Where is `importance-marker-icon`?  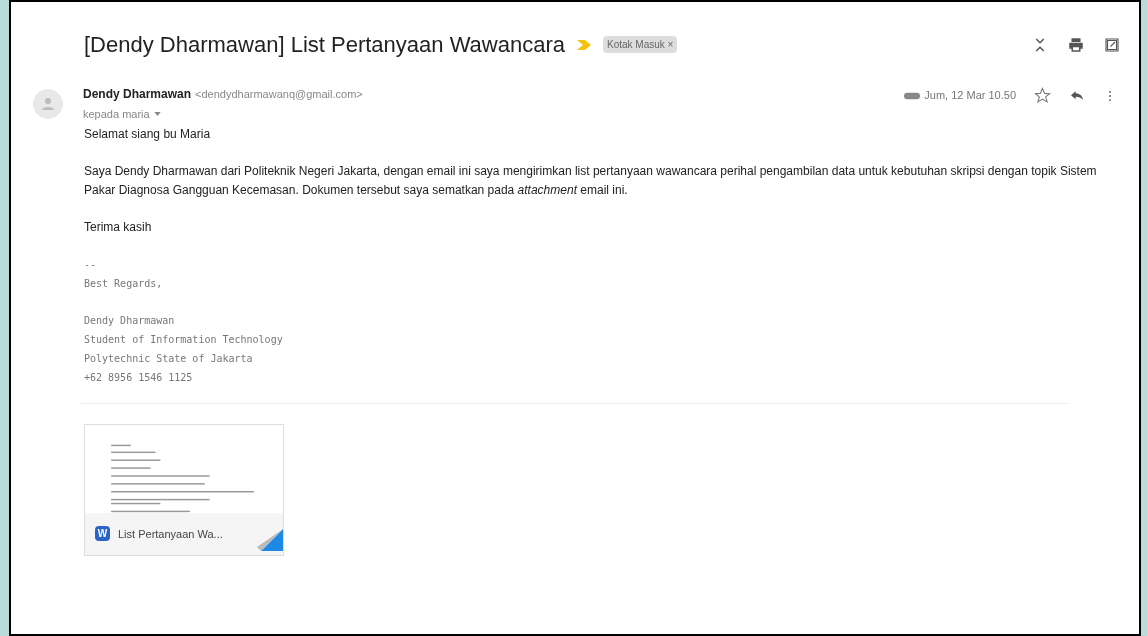
importance-marker-icon is located at coordinates (584, 44).